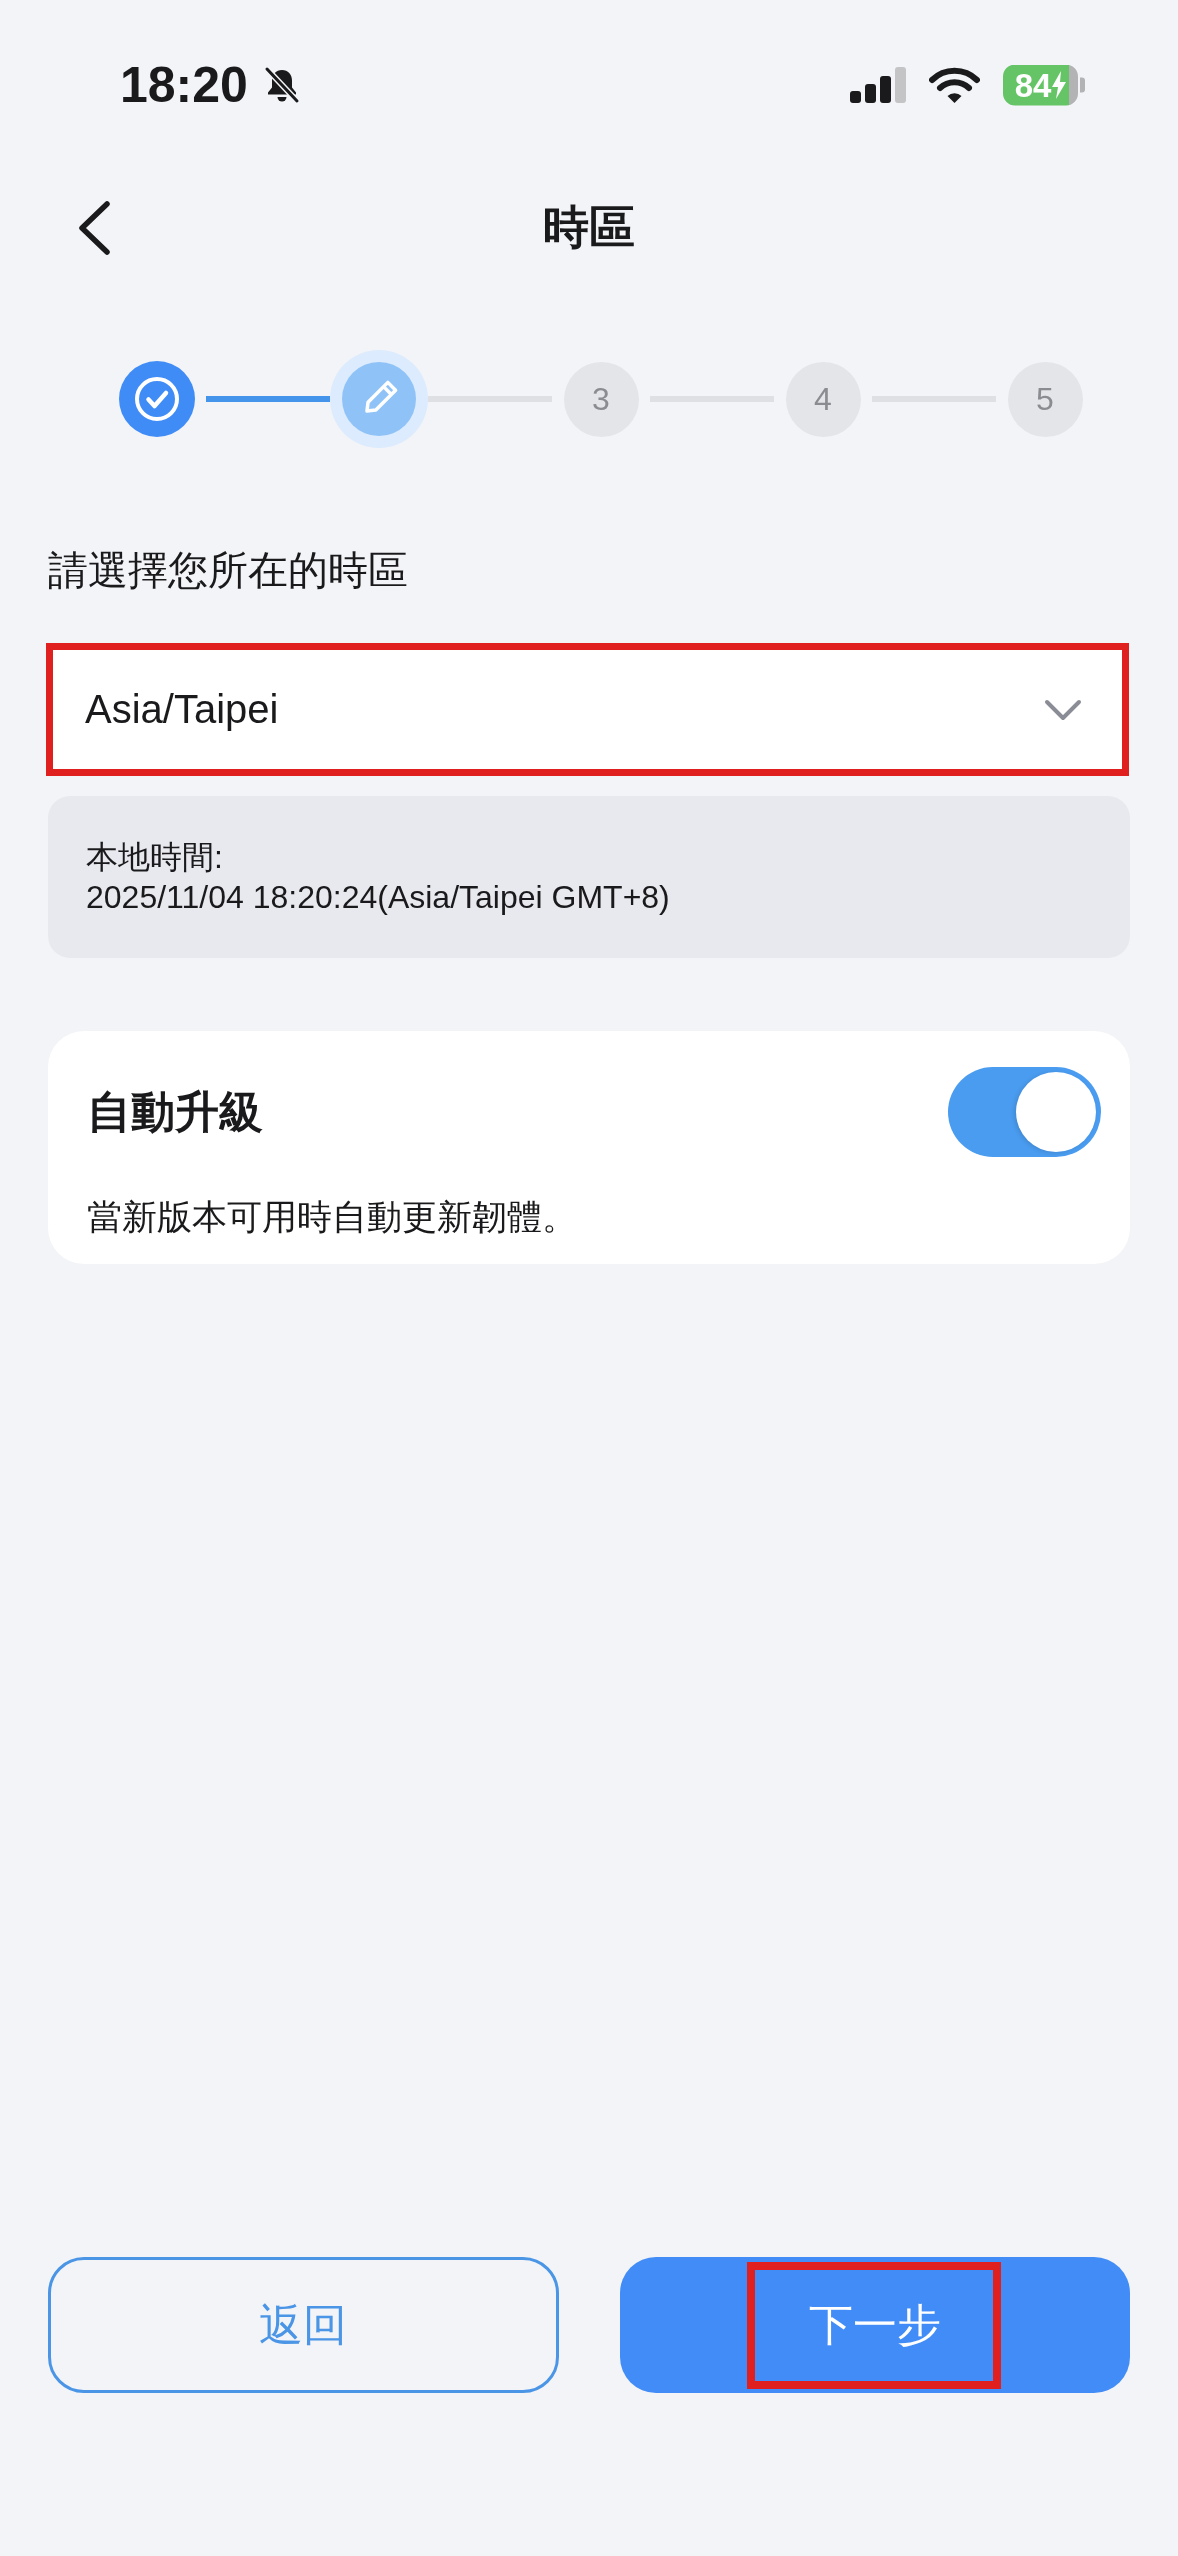 The image size is (1178, 2556). What do you see at coordinates (154, 857) in the screenshot?
I see `local-time-label: 本地時間:` at bounding box center [154, 857].